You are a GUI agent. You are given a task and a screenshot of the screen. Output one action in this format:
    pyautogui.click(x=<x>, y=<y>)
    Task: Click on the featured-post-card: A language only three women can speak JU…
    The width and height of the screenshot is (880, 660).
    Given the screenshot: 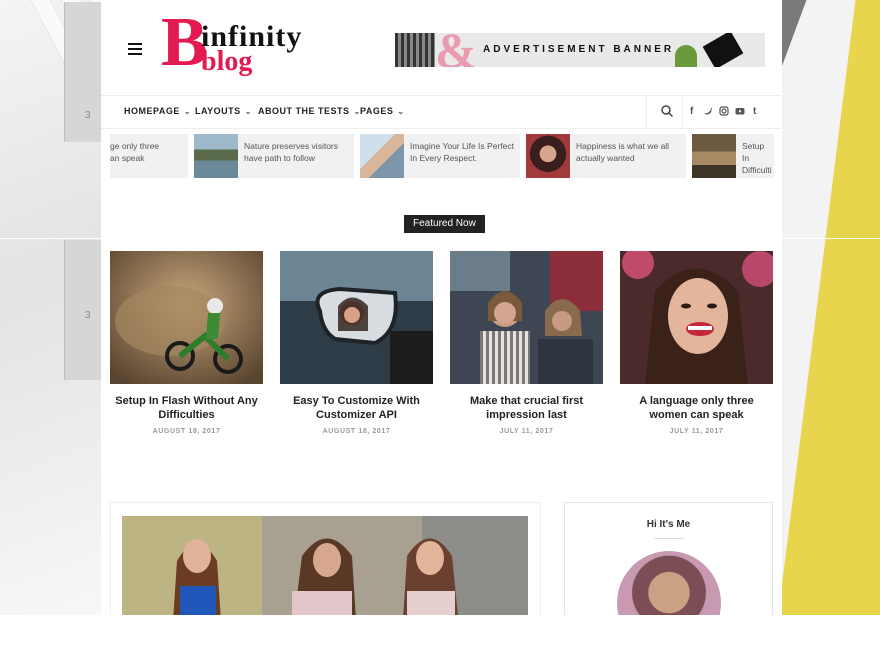 What is the action you would take?
    pyautogui.click(x=696, y=343)
    